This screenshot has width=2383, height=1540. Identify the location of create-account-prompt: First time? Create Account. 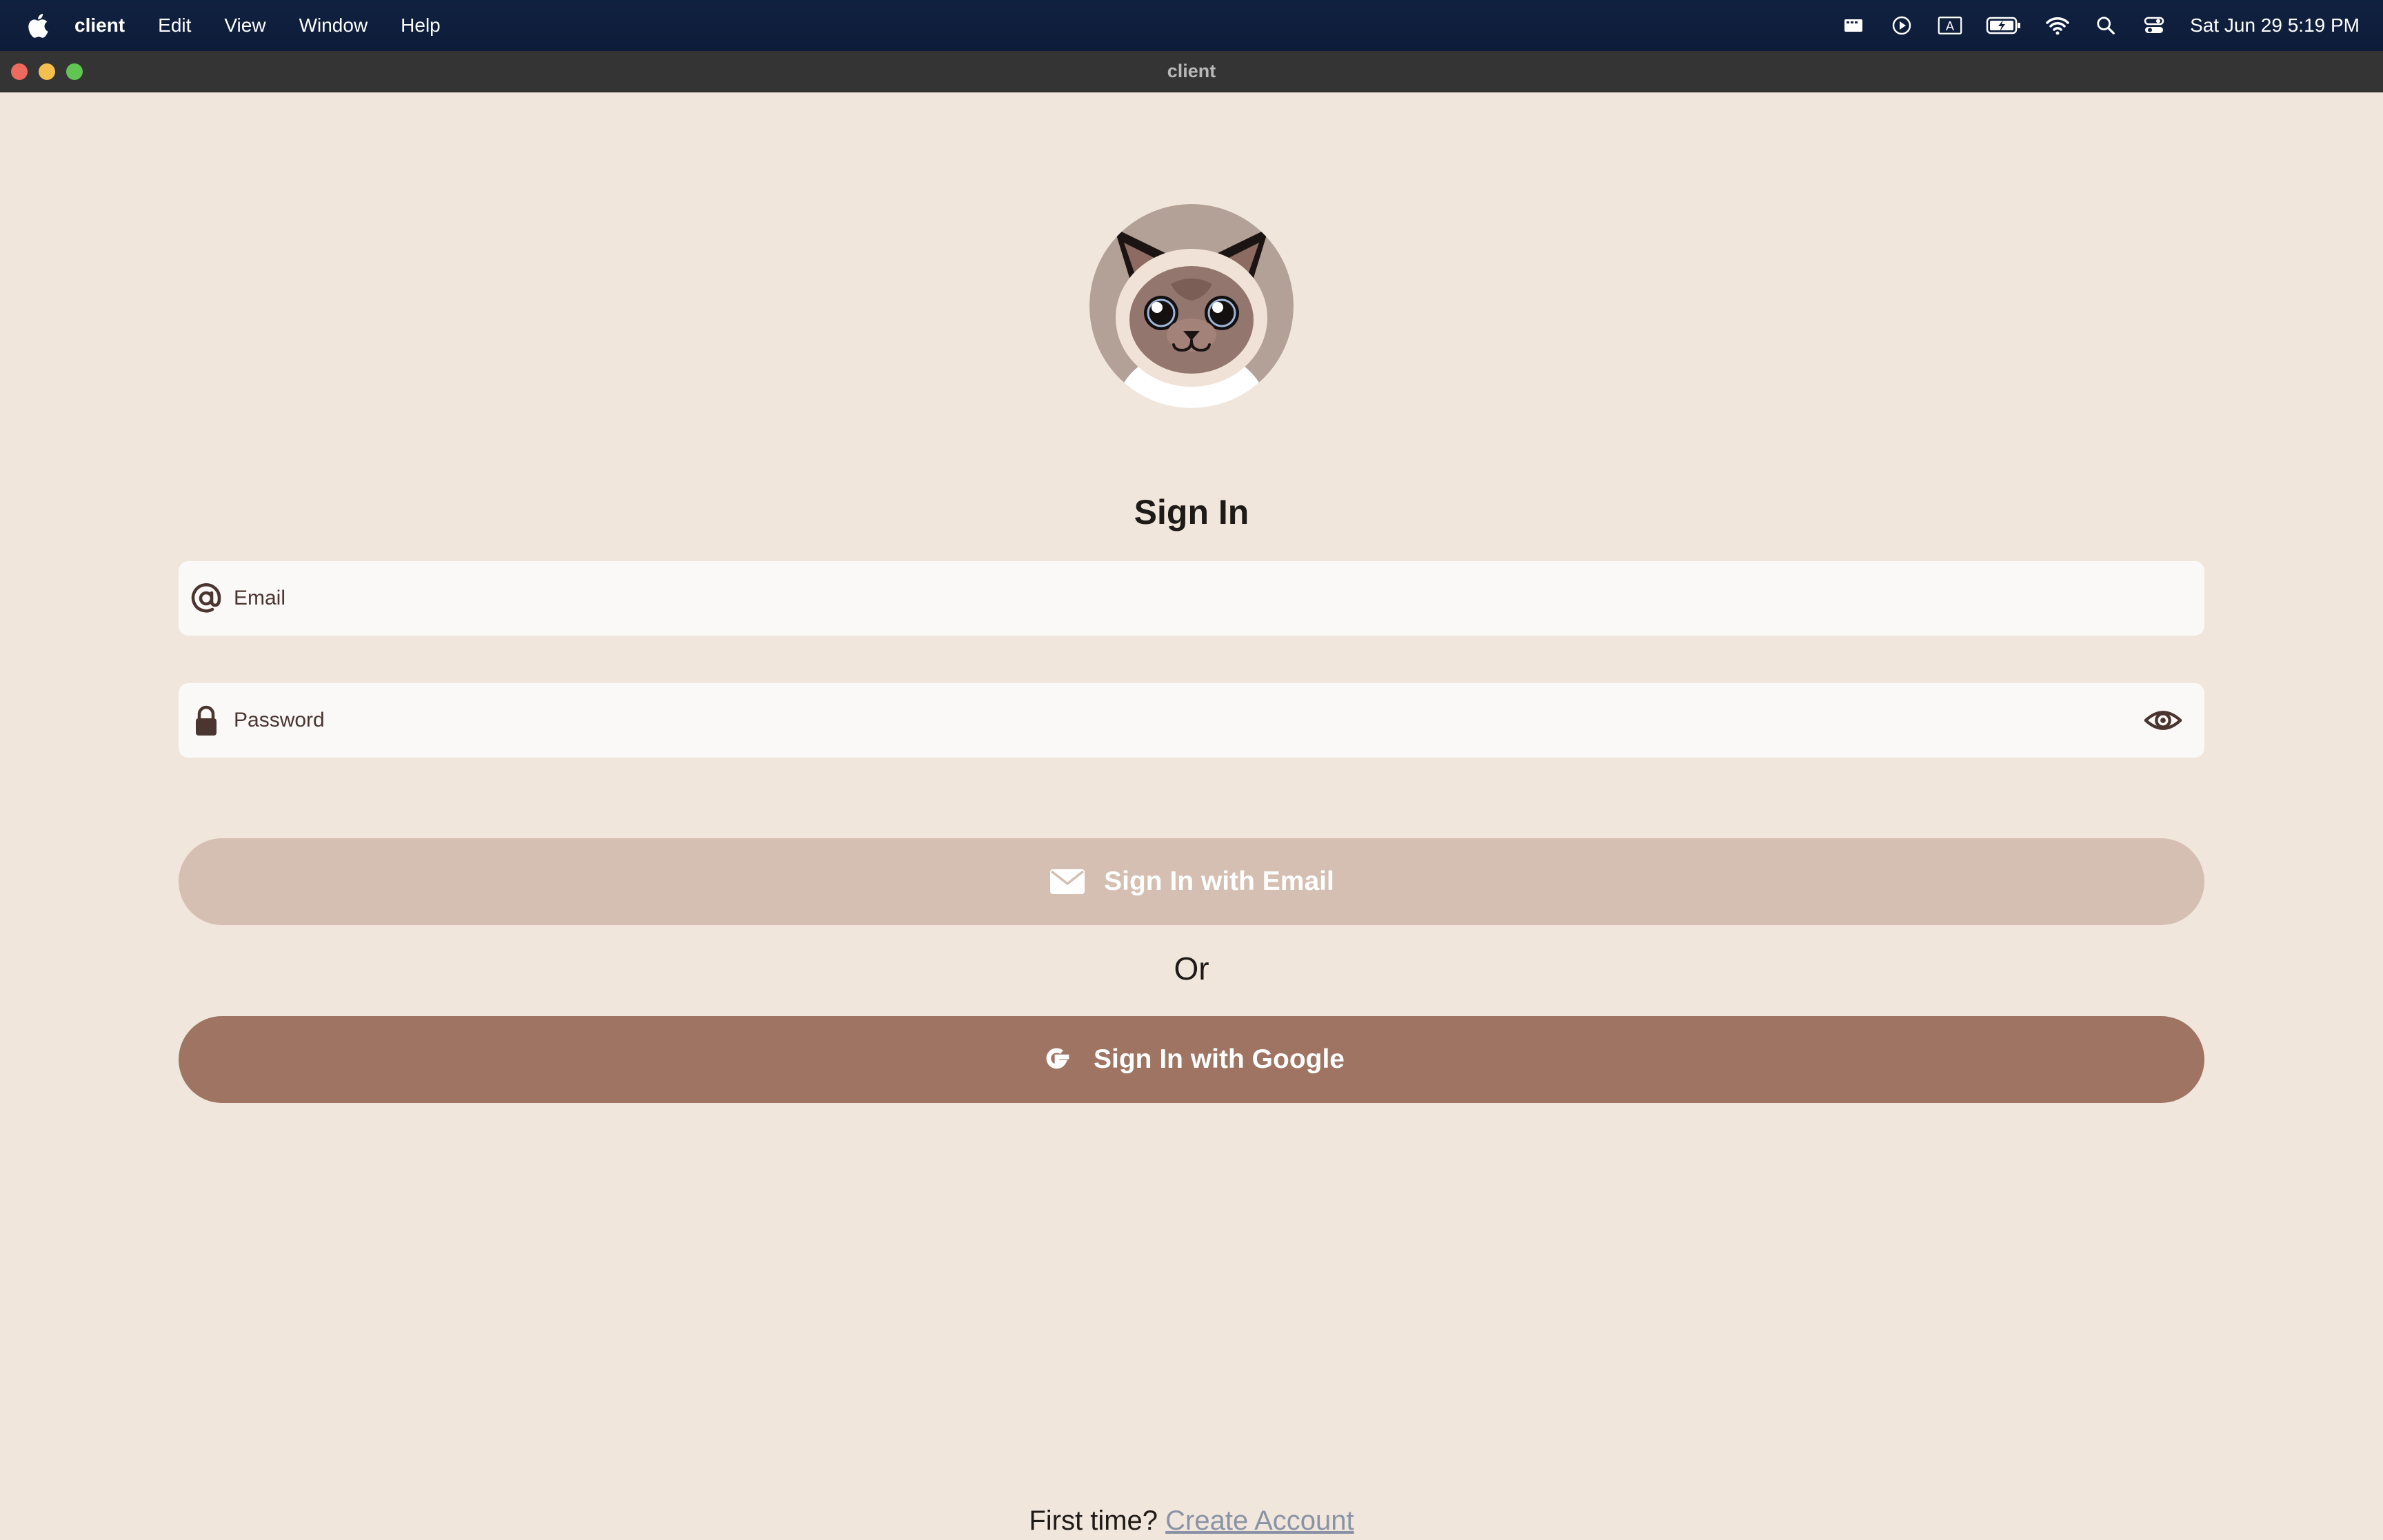
(1191, 1522).